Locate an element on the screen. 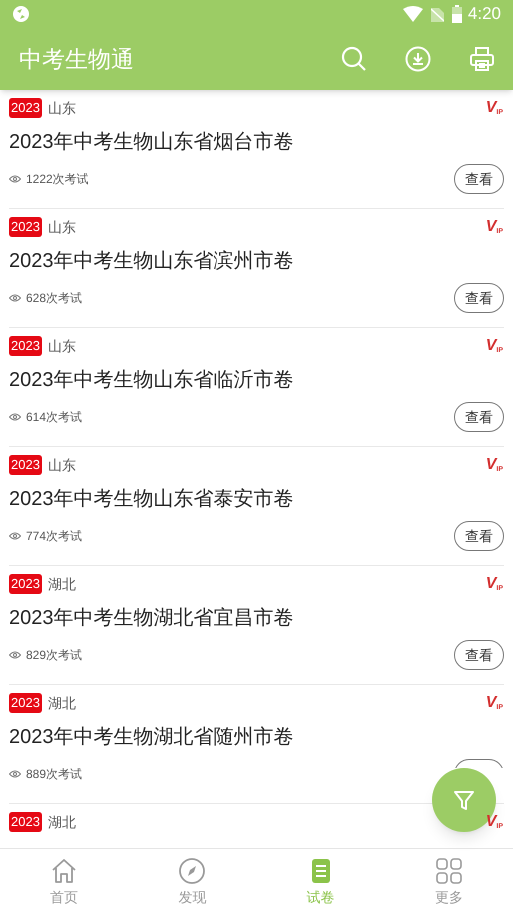 The height and width of the screenshot is (913, 513). paper-title: 2023年中考生物山东省滨州市卷 is located at coordinates (256, 261).